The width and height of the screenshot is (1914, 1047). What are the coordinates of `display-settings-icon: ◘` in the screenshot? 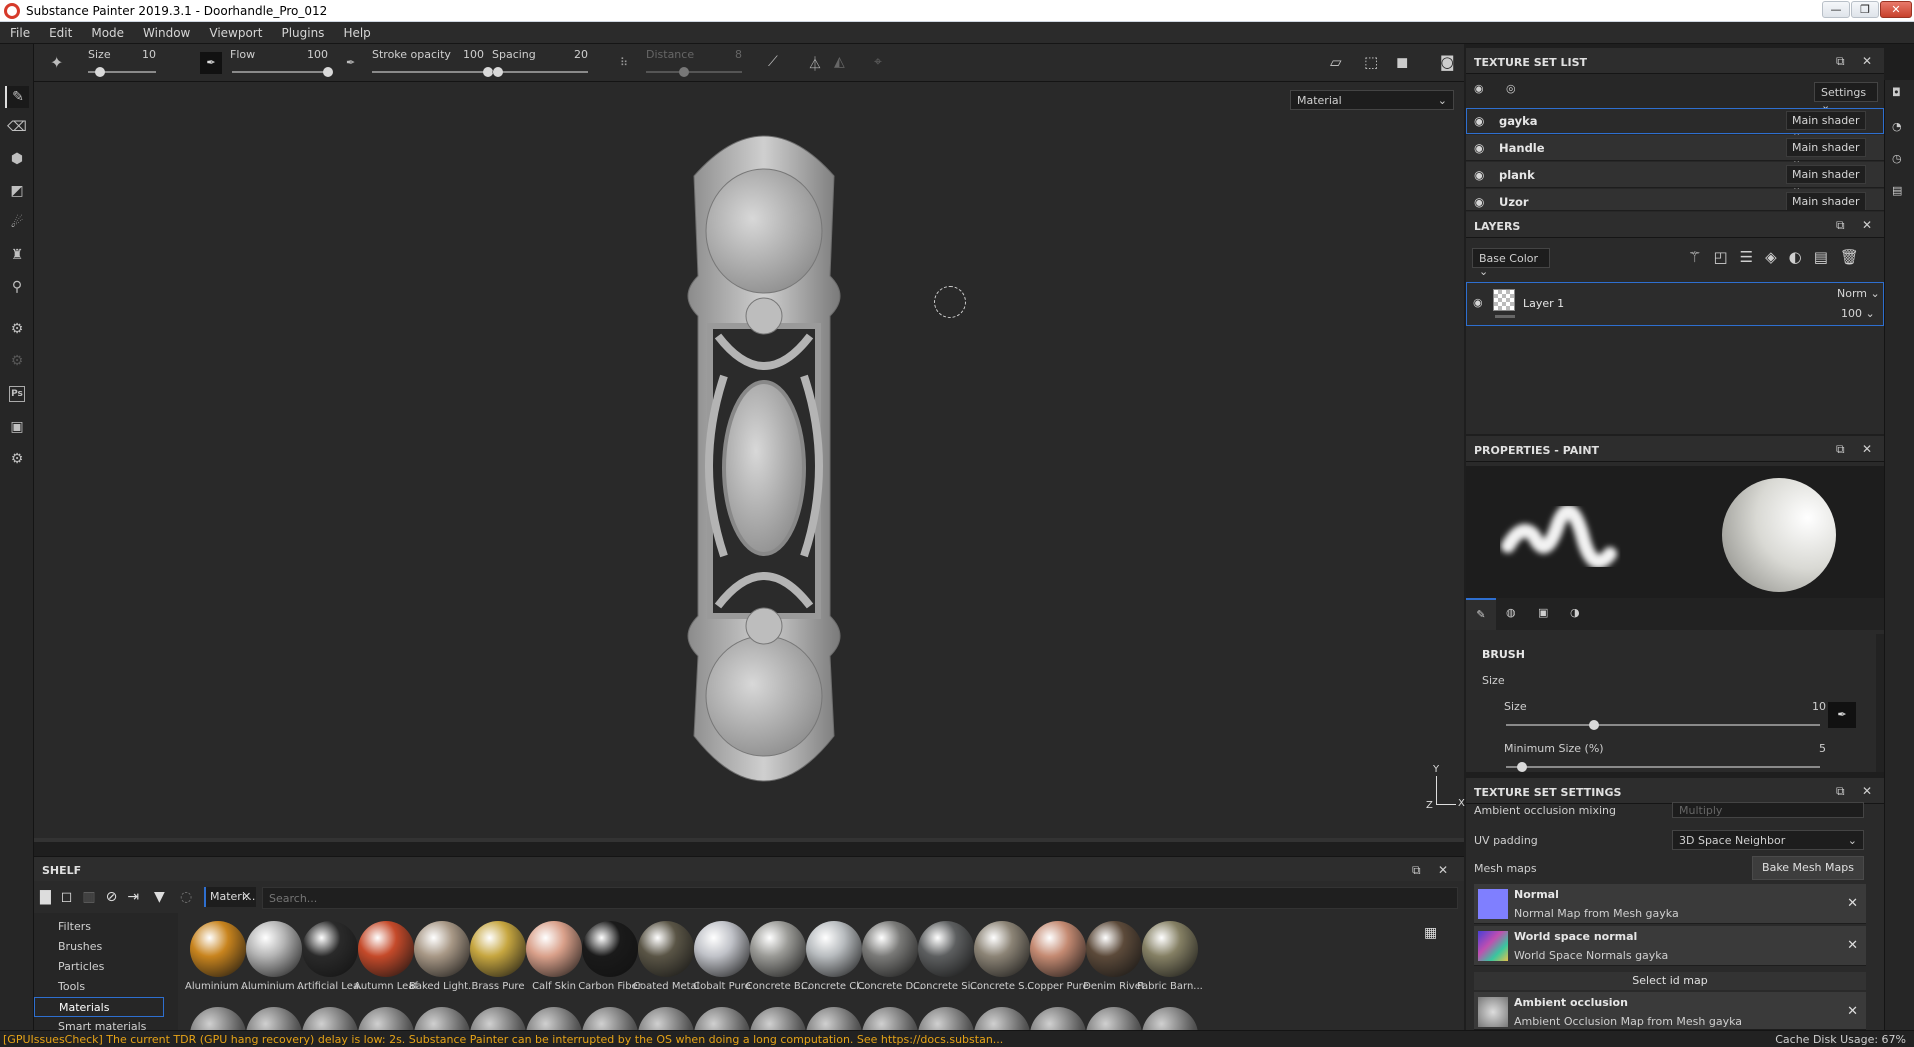 It's located at (1896, 92).